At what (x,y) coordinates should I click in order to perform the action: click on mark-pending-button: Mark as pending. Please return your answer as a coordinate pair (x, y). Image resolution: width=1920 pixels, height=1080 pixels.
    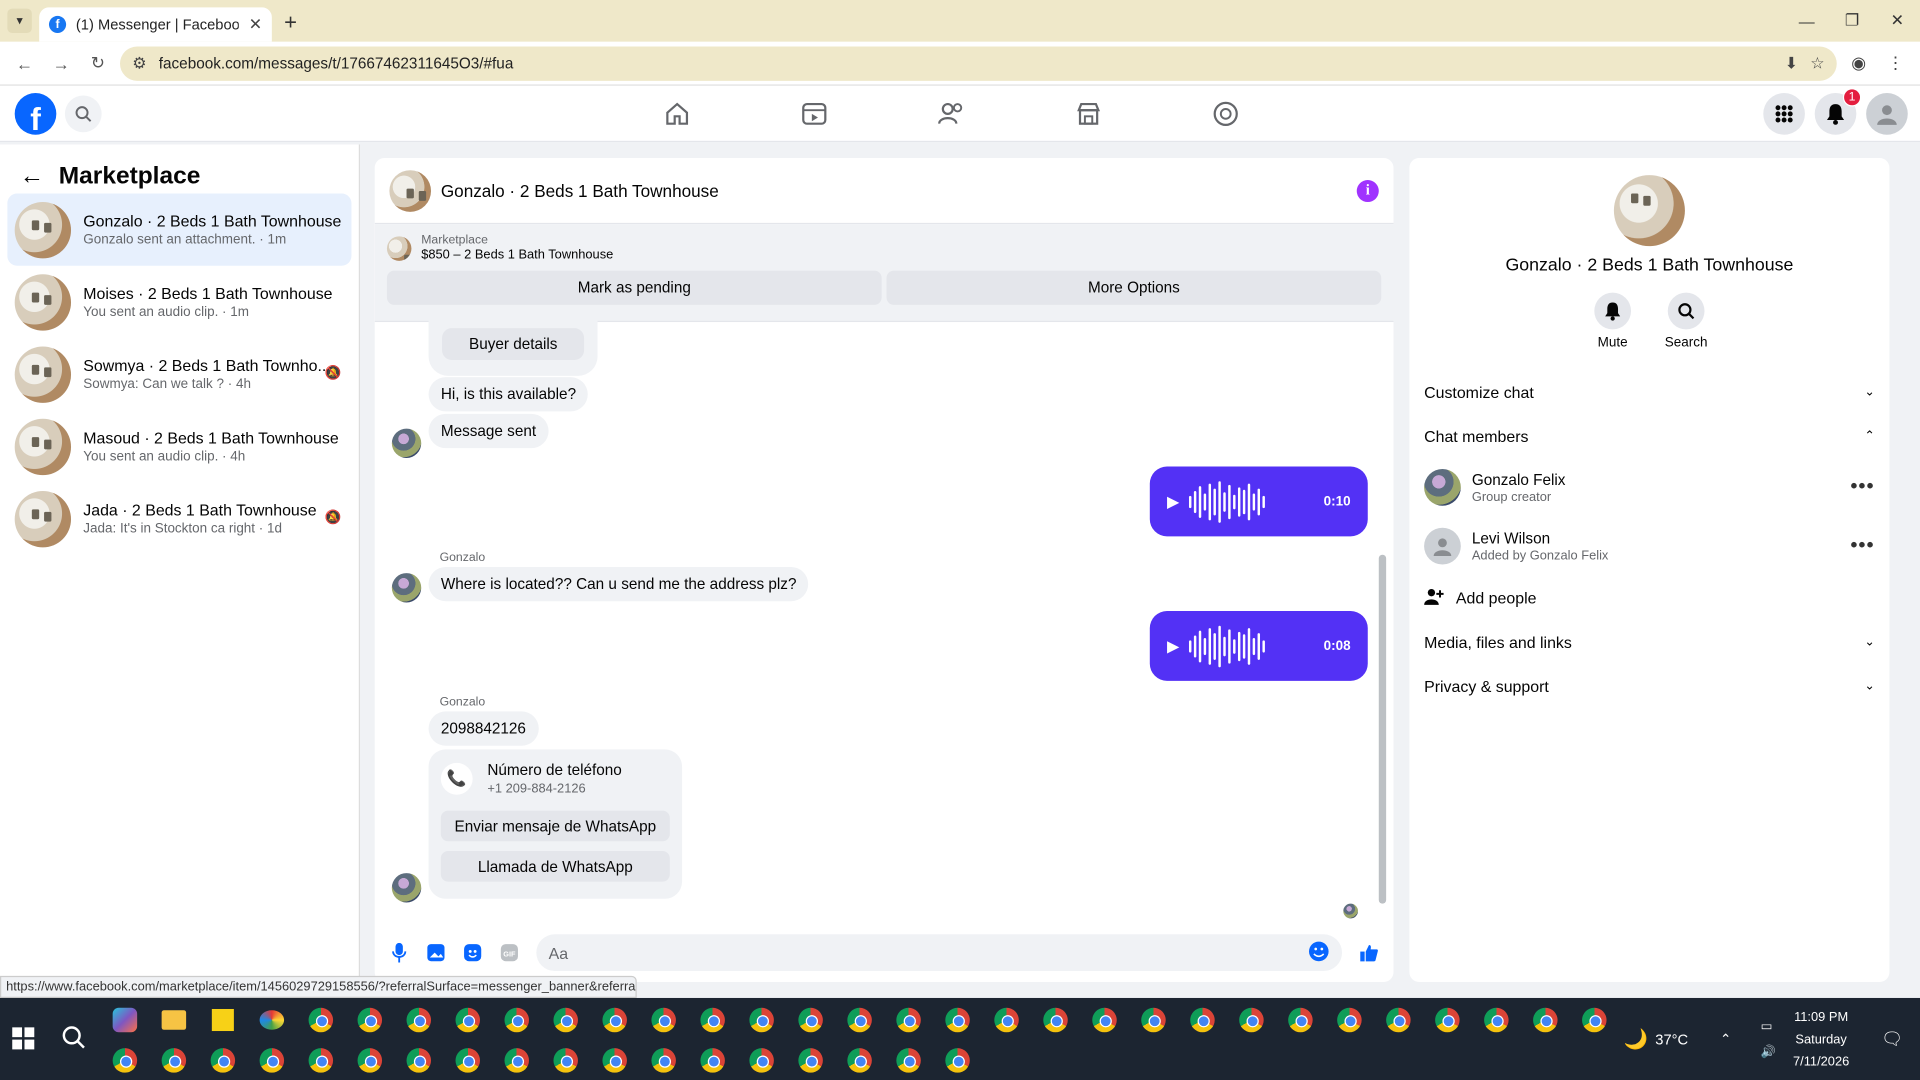
    Looking at the image, I should click on (634, 287).